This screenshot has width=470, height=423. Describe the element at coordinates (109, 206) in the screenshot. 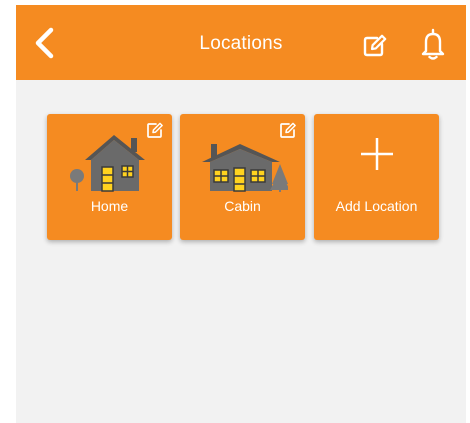

I see `location-label: Home` at that location.